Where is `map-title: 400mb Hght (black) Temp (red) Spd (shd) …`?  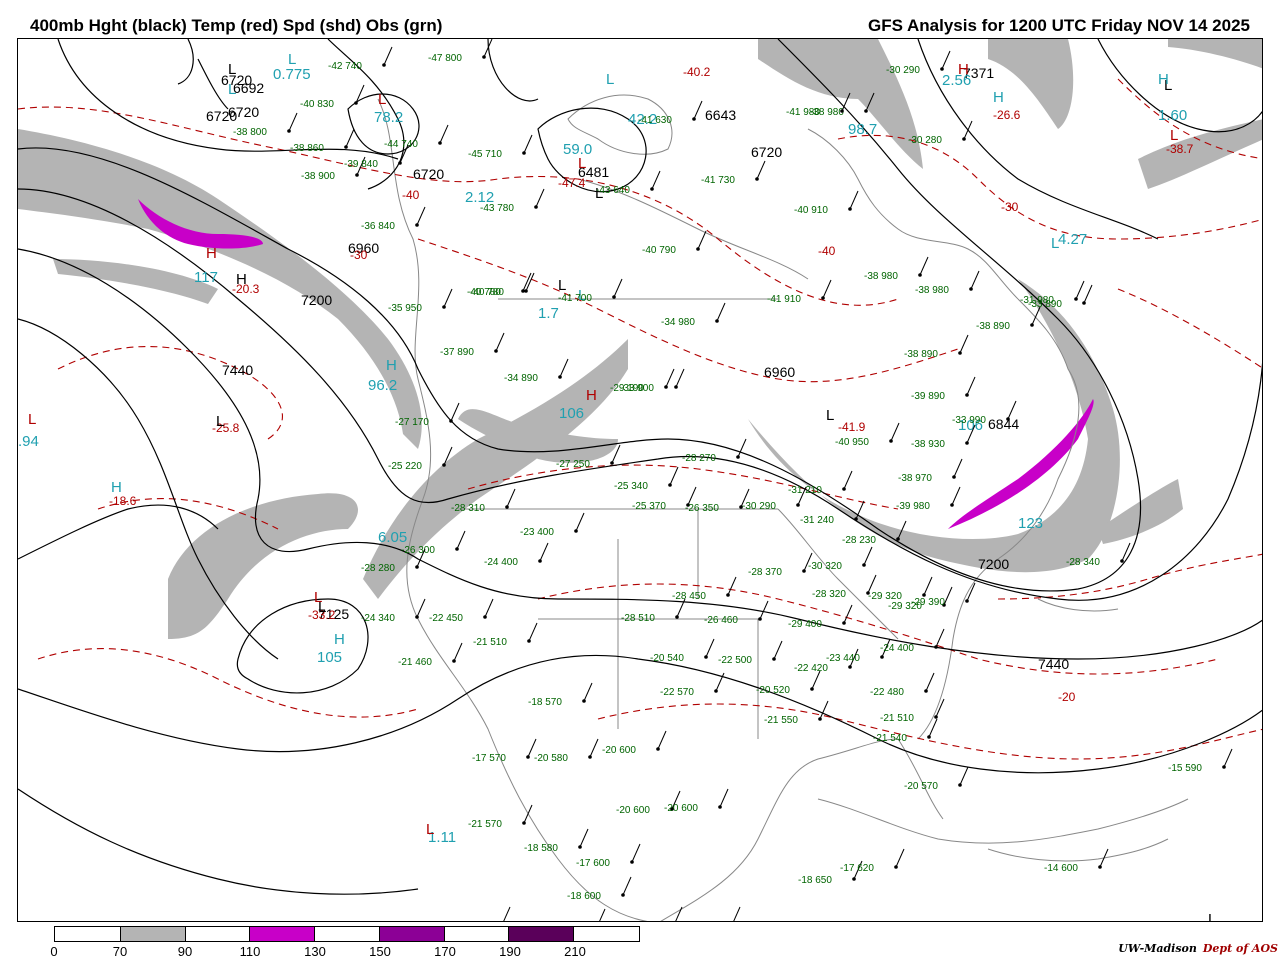
map-title: 400mb Hght (black) Temp (red) Spd (shd) … is located at coordinates (236, 25).